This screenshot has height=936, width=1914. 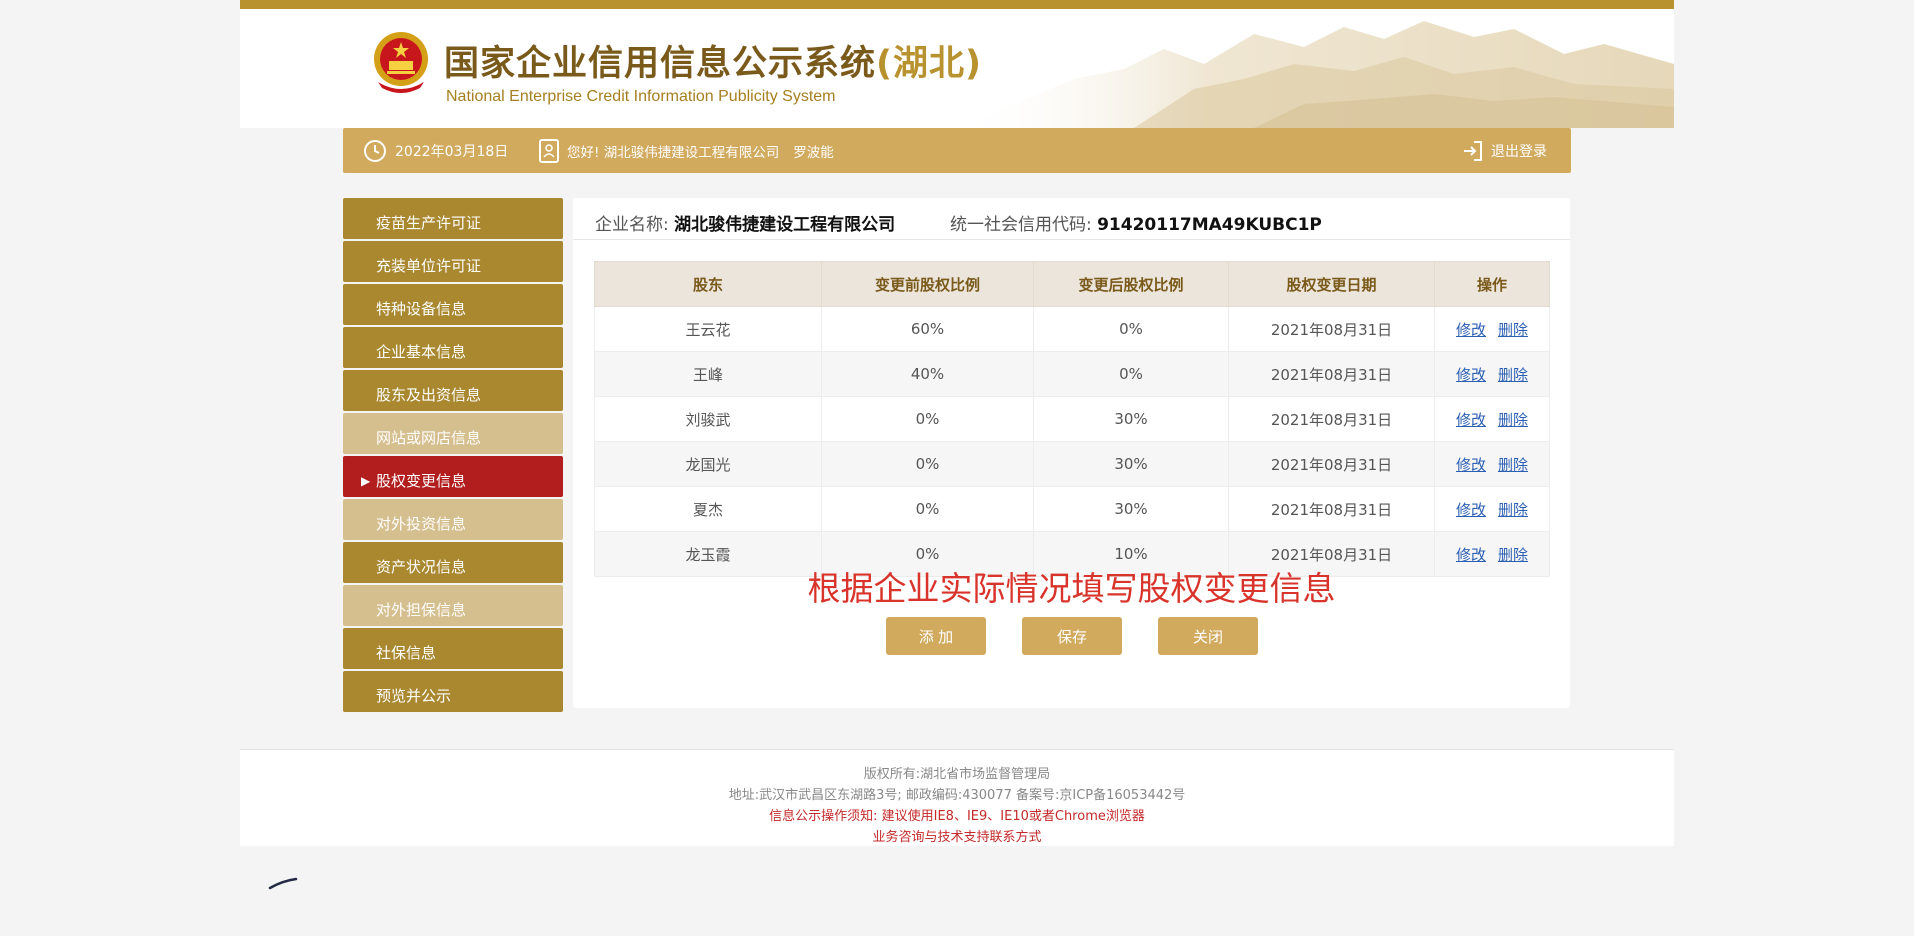 I want to click on active-arrow-icon: ▶, so click(x=366, y=481).